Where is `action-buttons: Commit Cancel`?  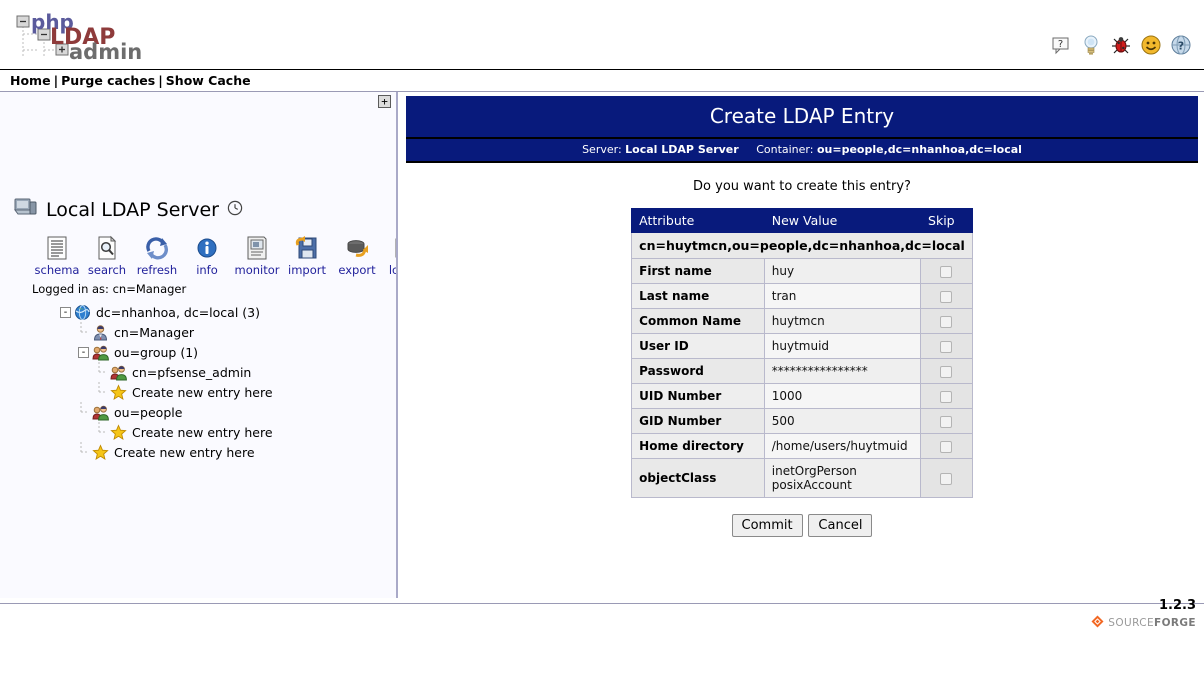 action-buttons: Commit Cancel is located at coordinates (802, 525).